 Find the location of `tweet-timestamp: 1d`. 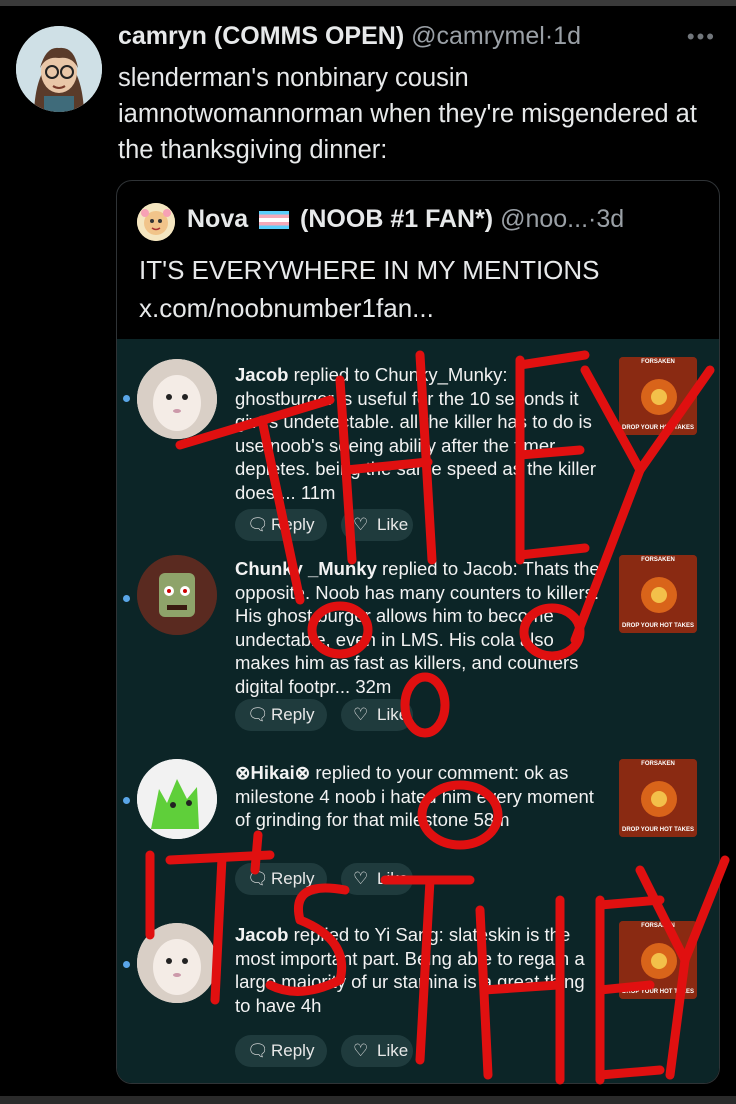

tweet-timestamp: 1d is located at coordinates (567, 36).